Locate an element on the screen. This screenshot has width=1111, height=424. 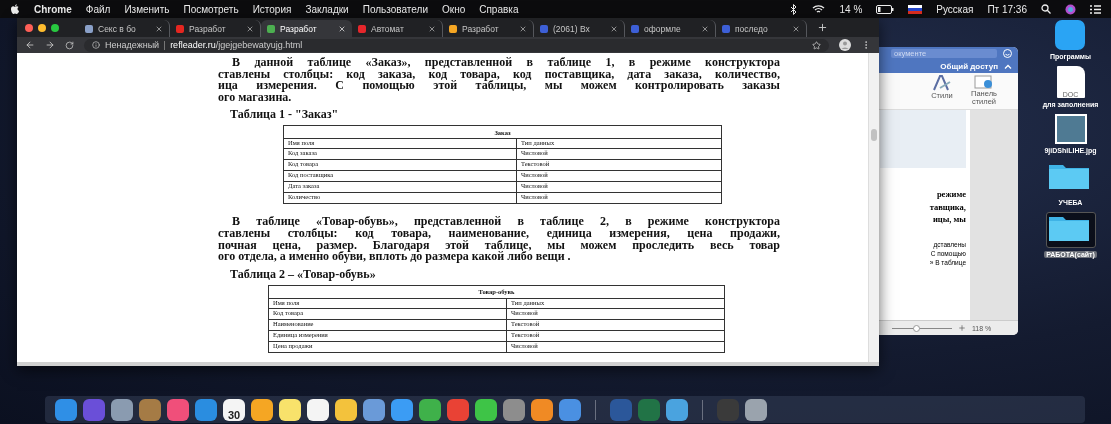
back-icon is located at coordinates (30, 45).